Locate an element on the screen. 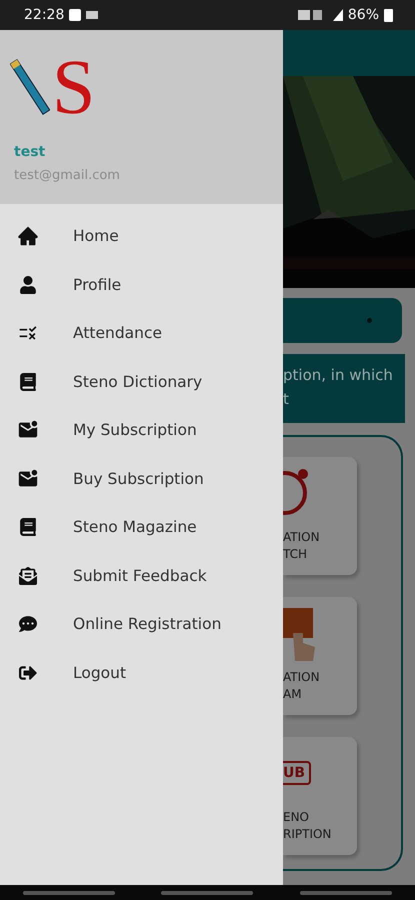 The width and height of the screenshot is (415, 900). home-icon is located at coordinates (28, 236).